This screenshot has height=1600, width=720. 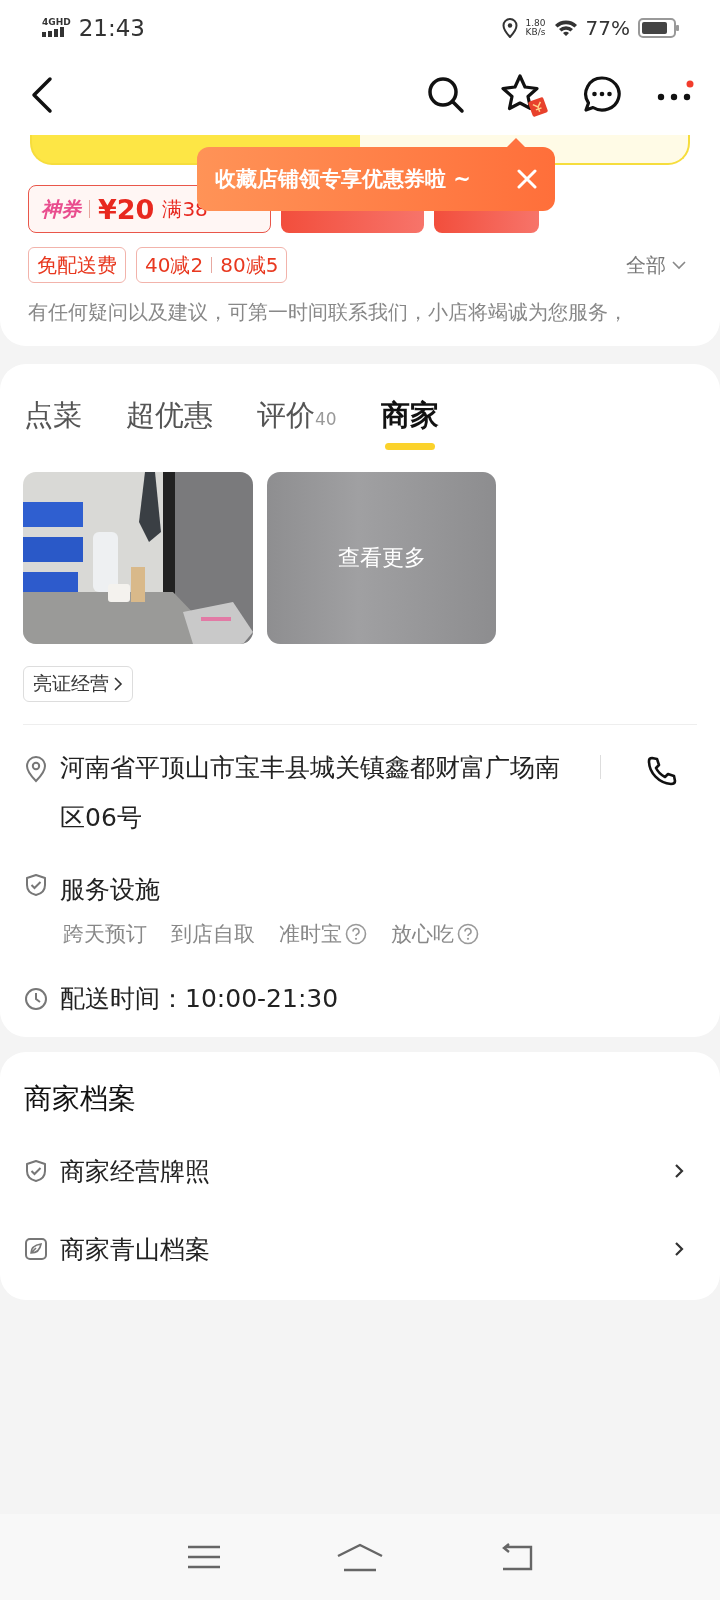 What do you see at coordinates (111, 27) in the screenshot?
I see `clock: 21:43` at bounding box center [111, 27].